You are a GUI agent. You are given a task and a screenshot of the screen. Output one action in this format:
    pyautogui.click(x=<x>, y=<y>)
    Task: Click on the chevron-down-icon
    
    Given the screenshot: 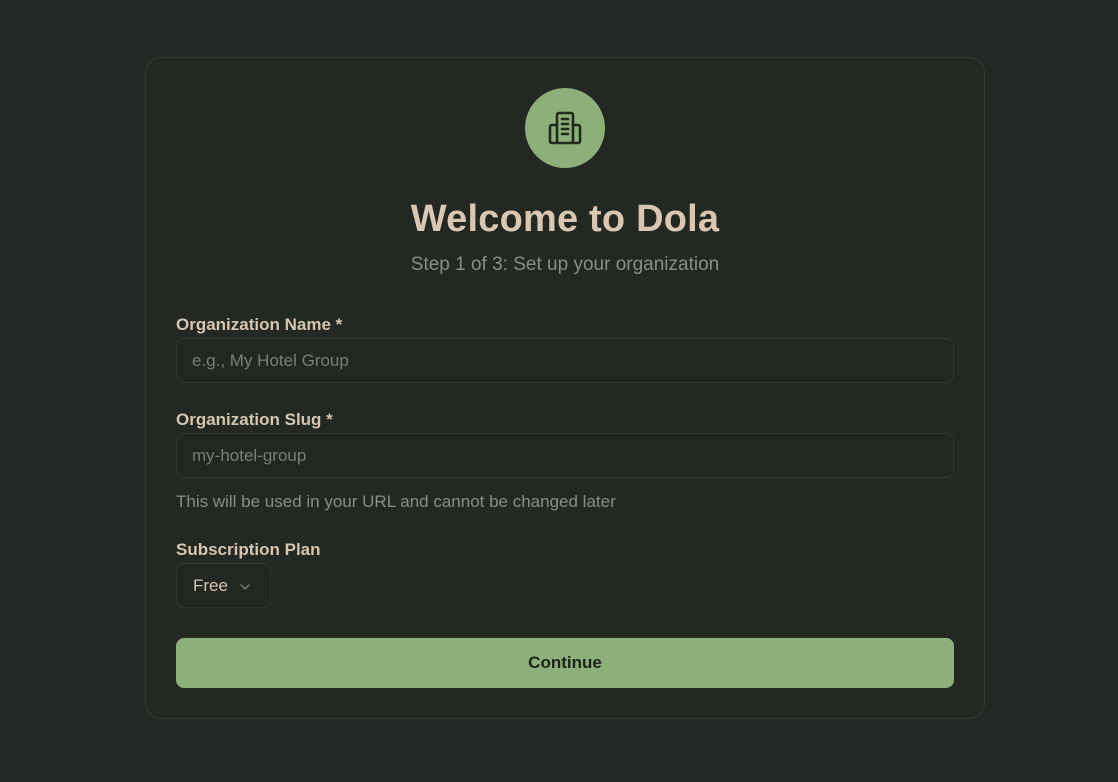 What is the action you would take?
    pyautogui.click(x=245, y=589)
    